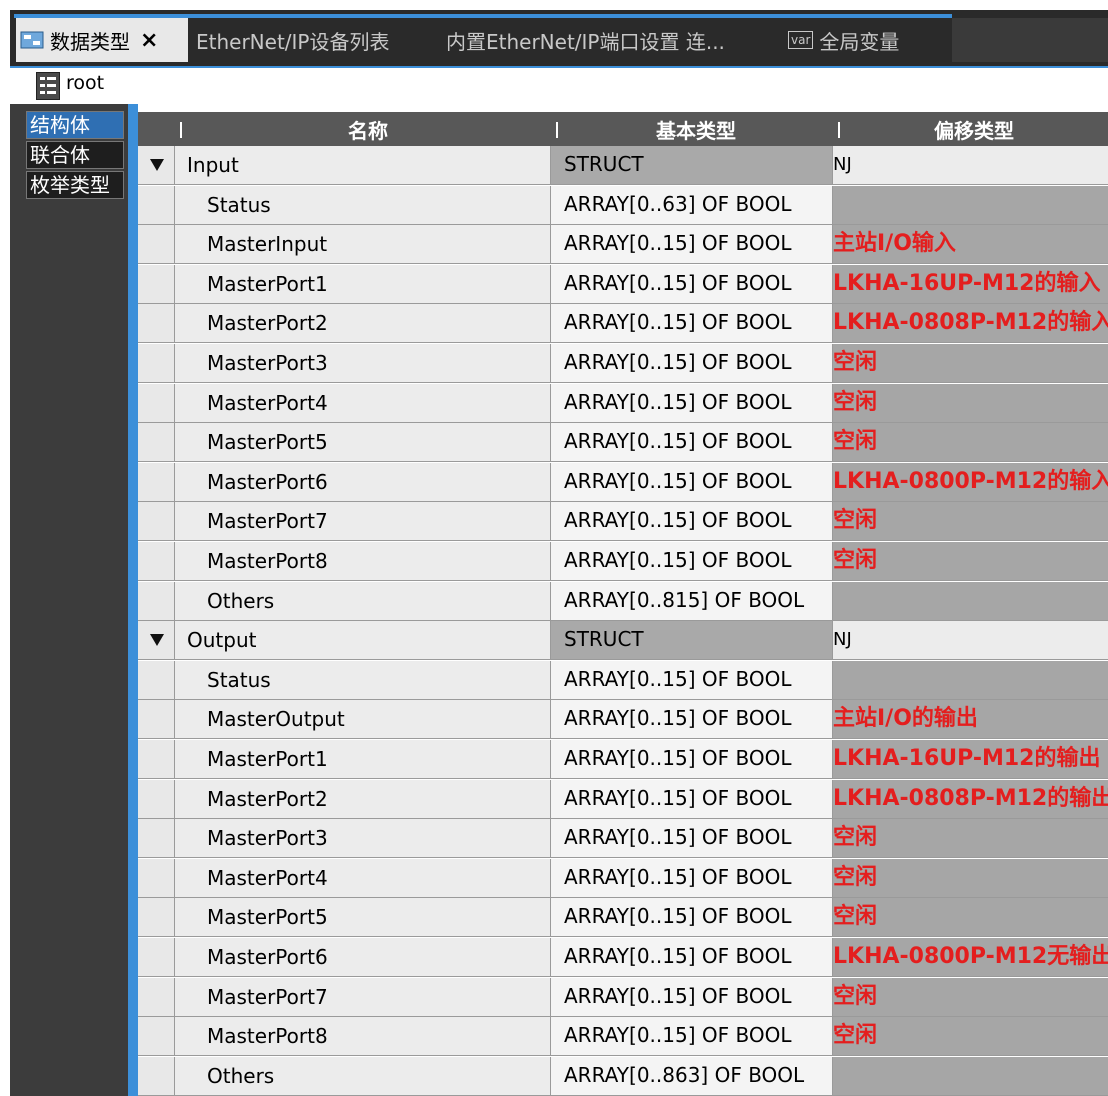  What do you see at coordinates (970, 957) in the screenshot?
I see `offset-type-cell: LKHA-0800P-M12无输出` at bounding box center [970, 957].